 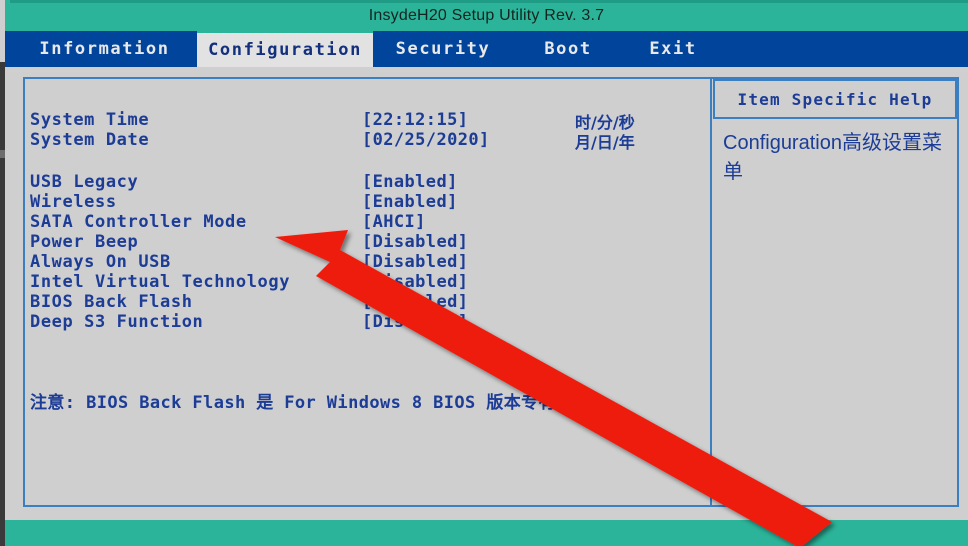 What do you see at coordinates (832, 157) in the screenshot?
I see `item-specific-help-body: Configuration高级设置菜单` at bounding box center [832, 157].